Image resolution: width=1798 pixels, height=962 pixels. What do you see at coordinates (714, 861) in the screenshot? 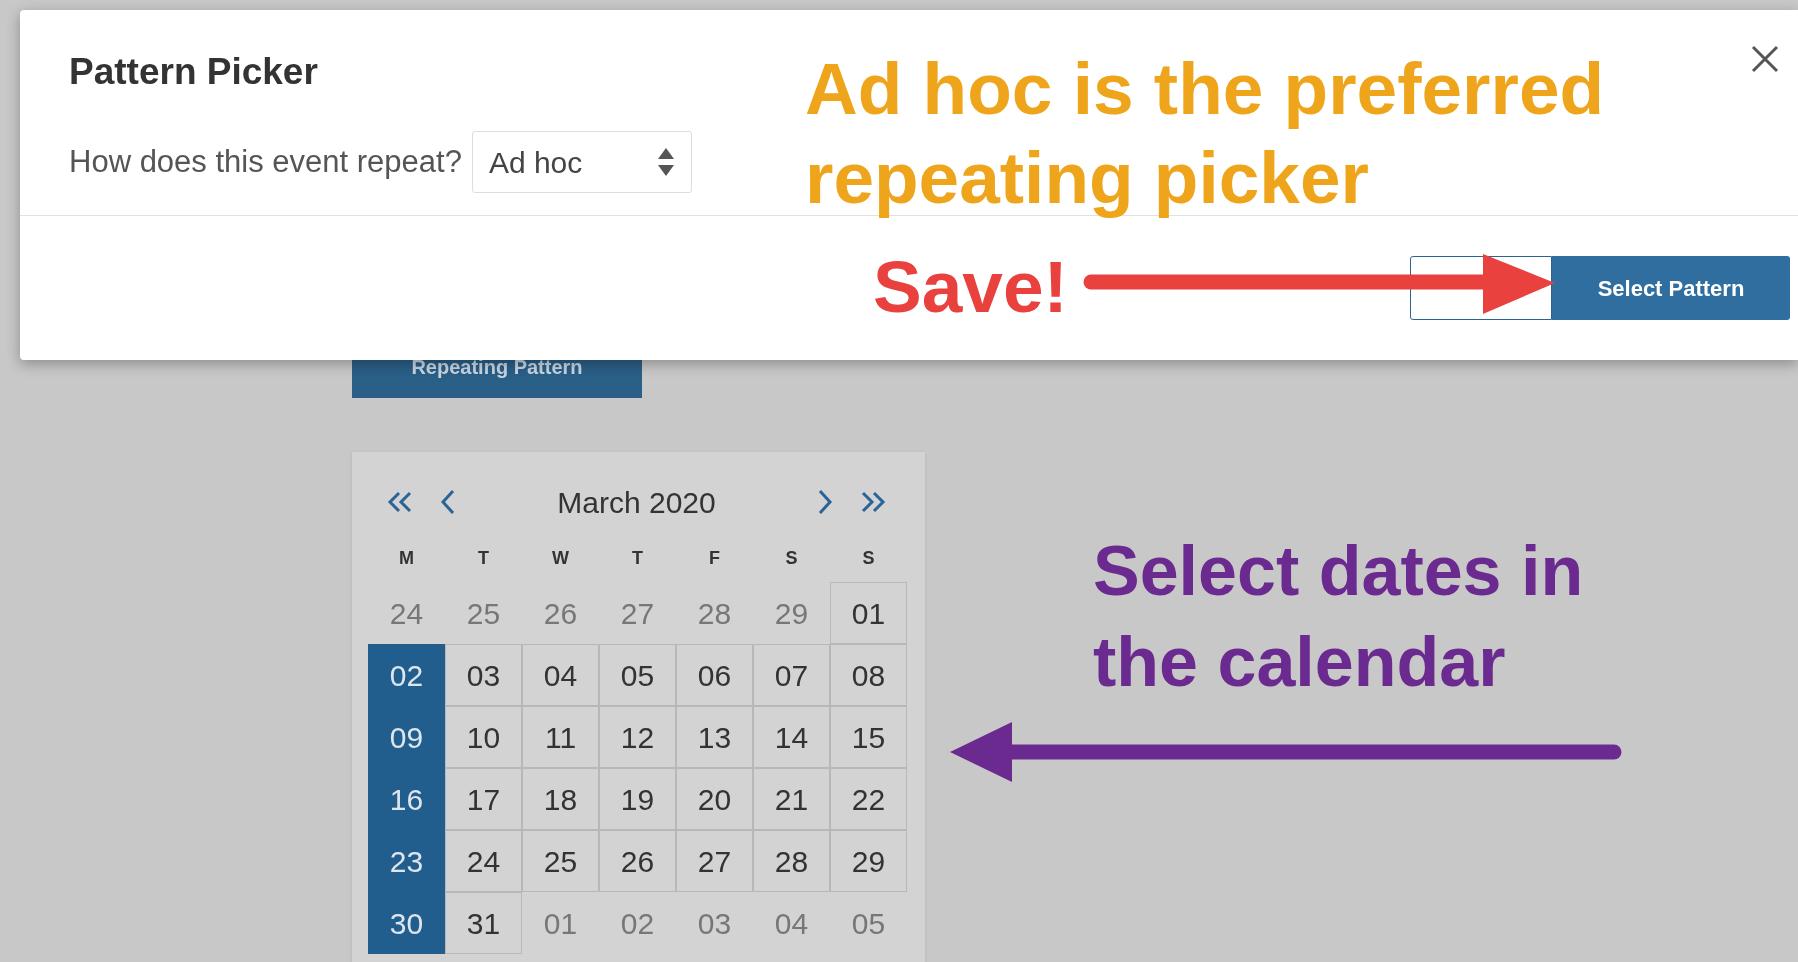
I see `calendar-day: 27` at bounding box center [714, 861].